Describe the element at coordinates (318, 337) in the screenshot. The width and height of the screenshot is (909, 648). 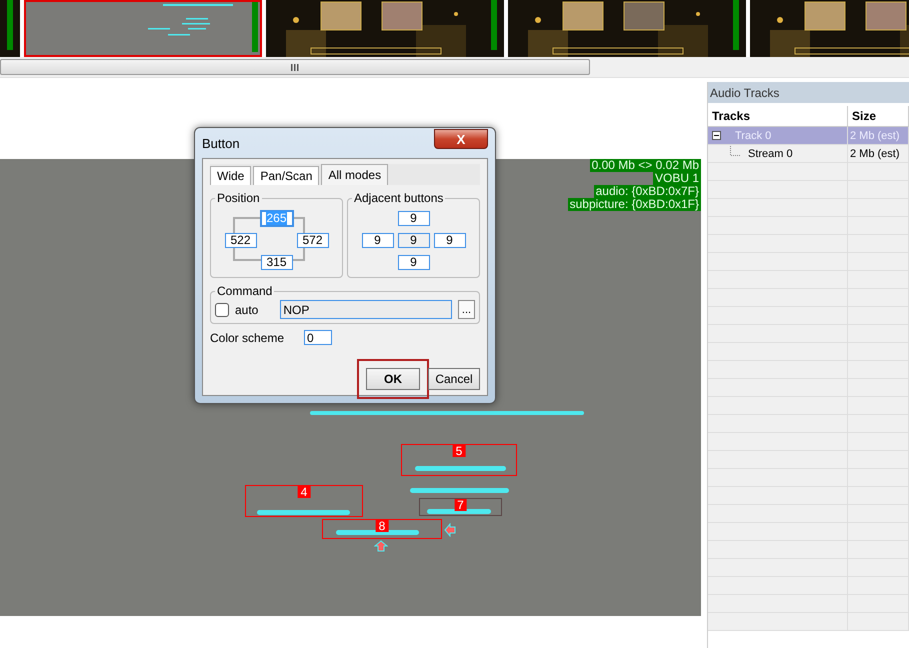
I see `color-scheme-field: 0` at that location.